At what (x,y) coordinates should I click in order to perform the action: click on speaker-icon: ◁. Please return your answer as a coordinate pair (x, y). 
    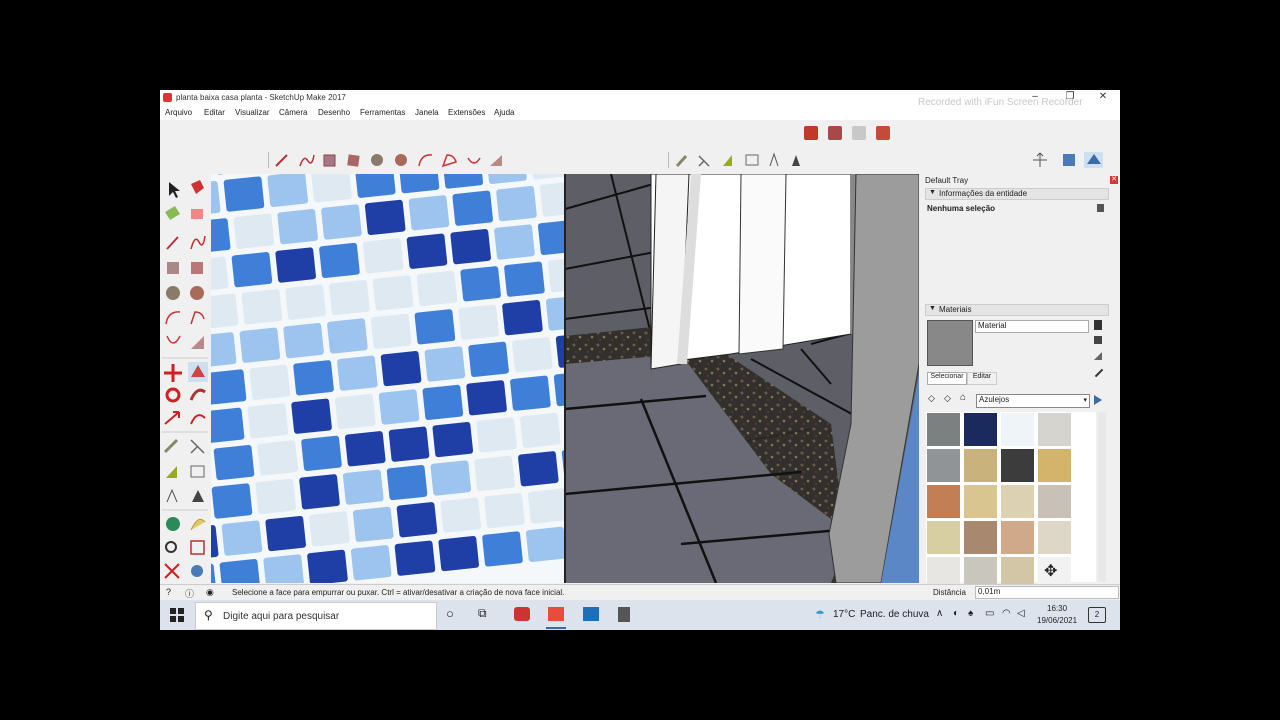
    Looking at the image, I should click on (1021, 613).